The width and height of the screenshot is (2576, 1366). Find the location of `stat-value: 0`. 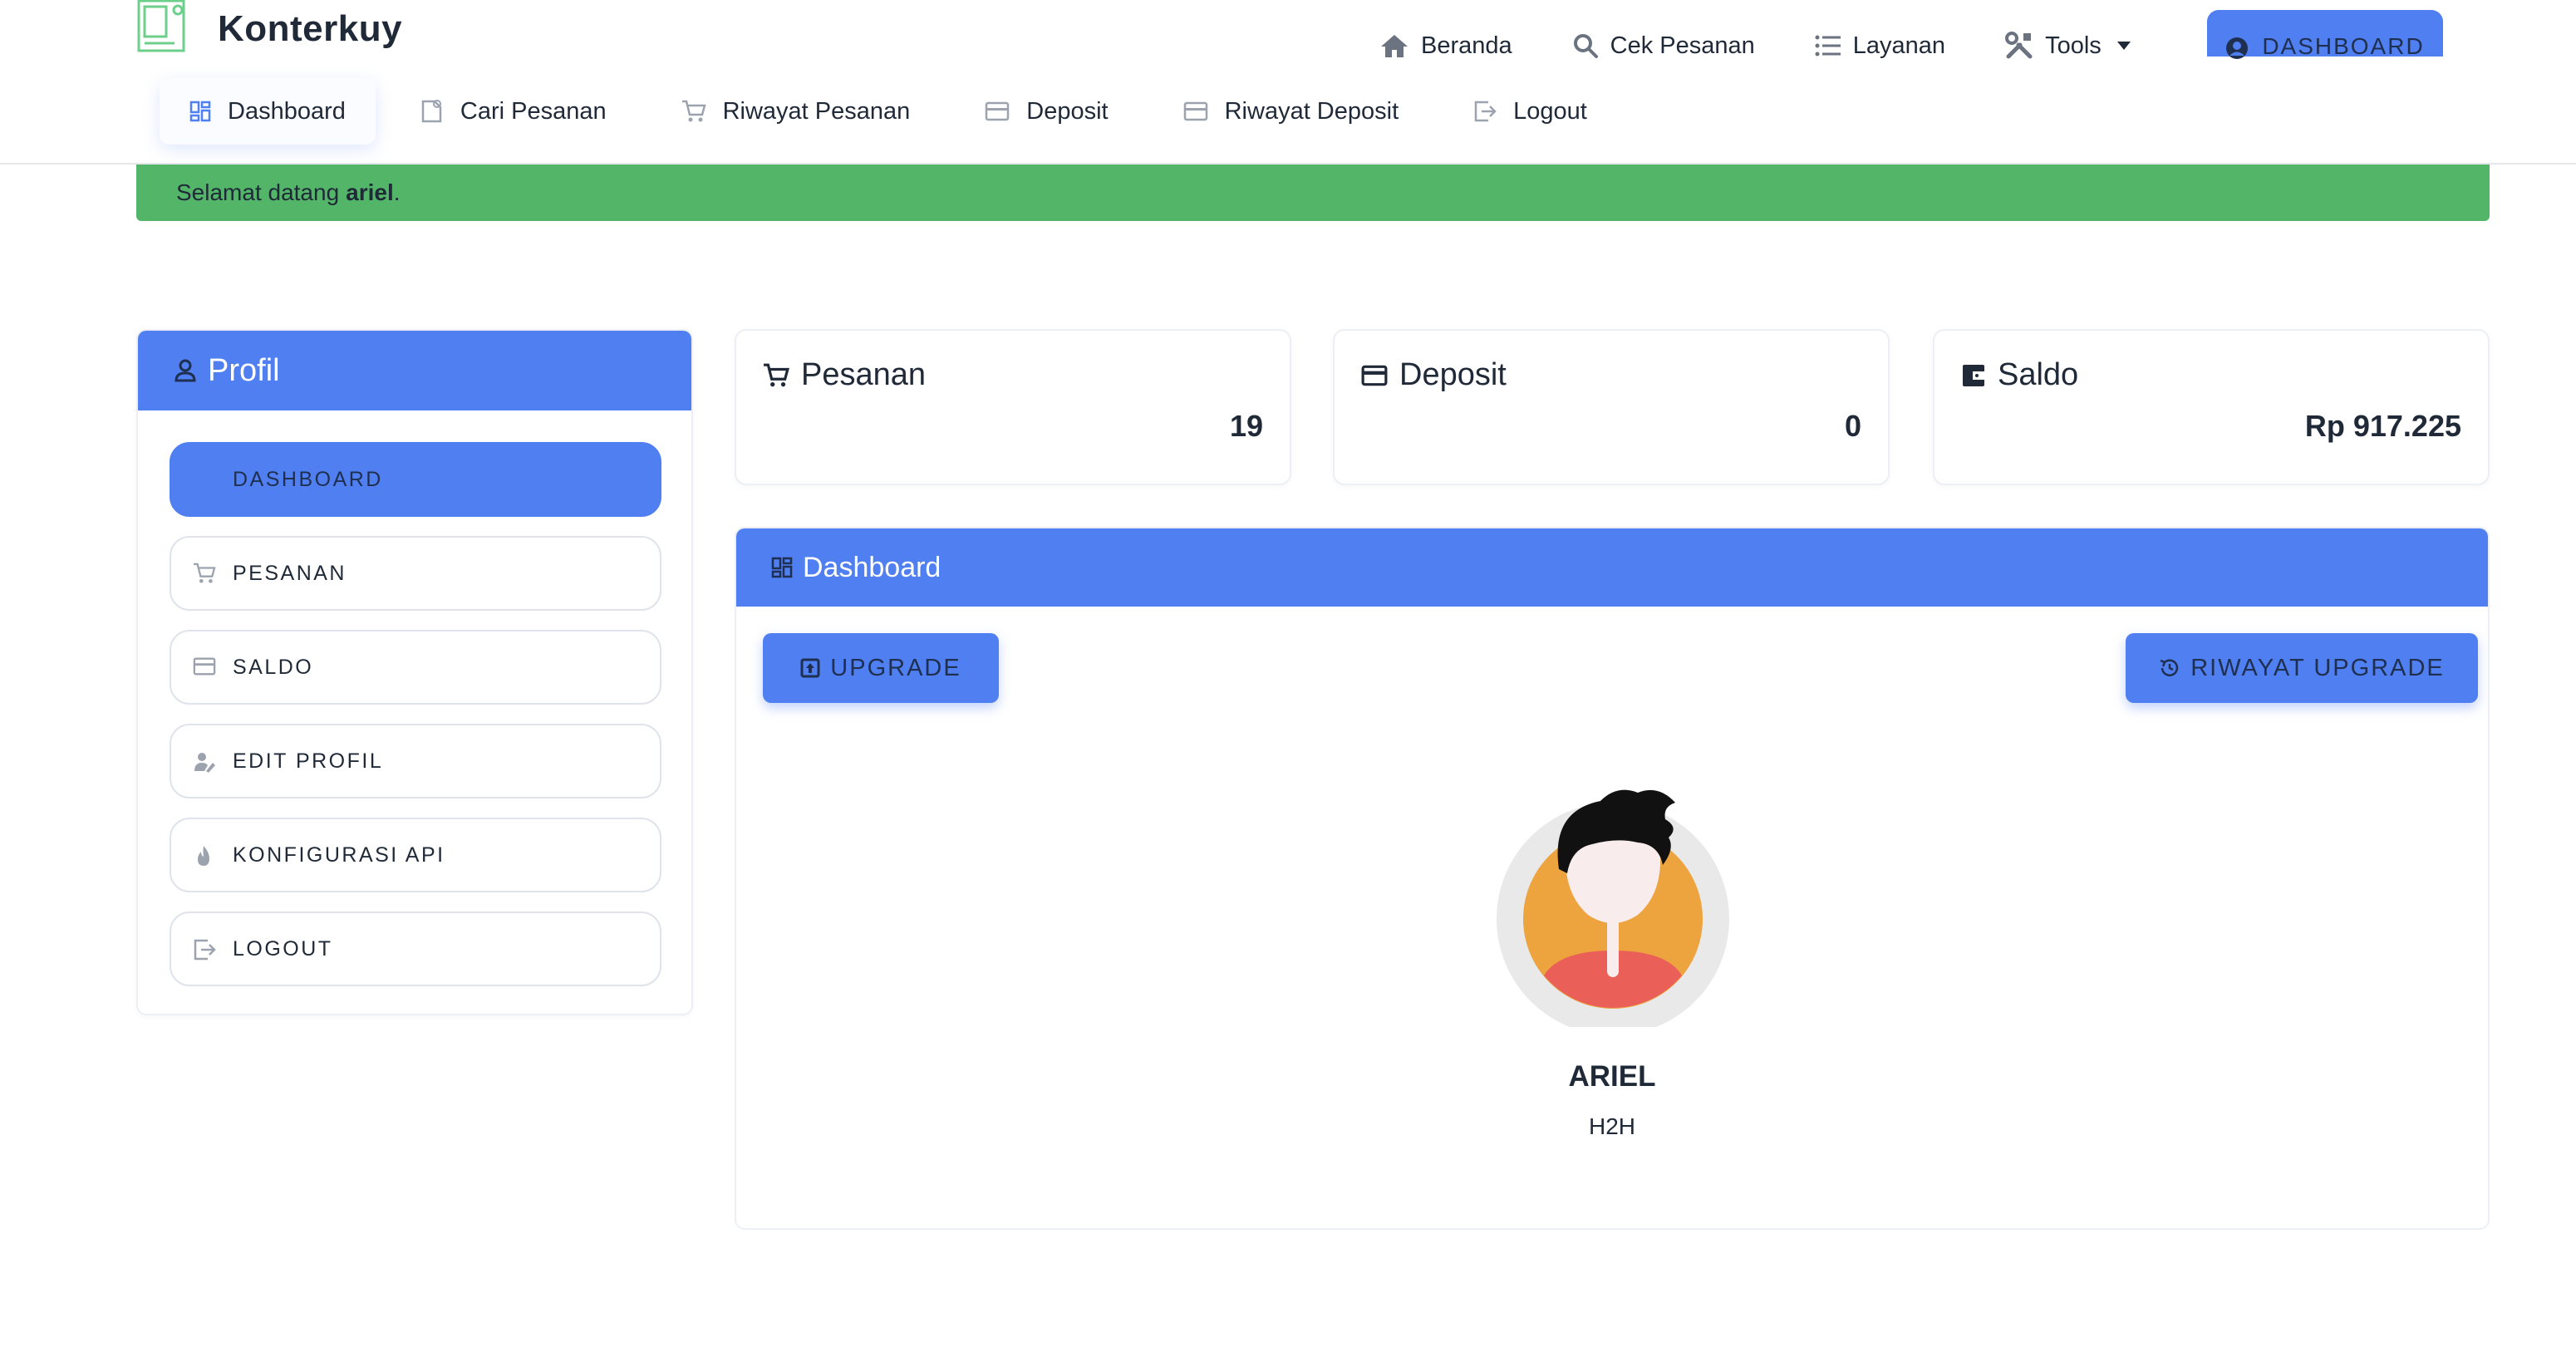

stat-value: 0 is located at coordinates (1852, 426).